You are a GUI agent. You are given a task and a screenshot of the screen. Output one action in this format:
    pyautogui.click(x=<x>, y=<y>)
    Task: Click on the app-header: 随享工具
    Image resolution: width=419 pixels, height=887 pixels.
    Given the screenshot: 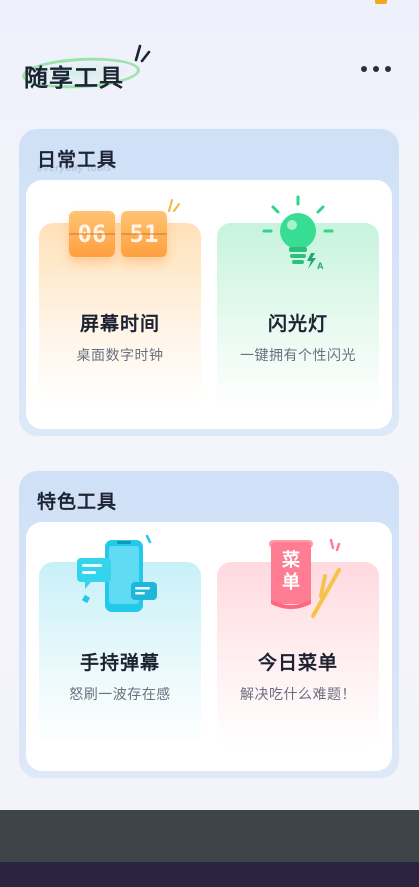 What is the action you would take?
    pyautogui.click(x=209, y=70)
    